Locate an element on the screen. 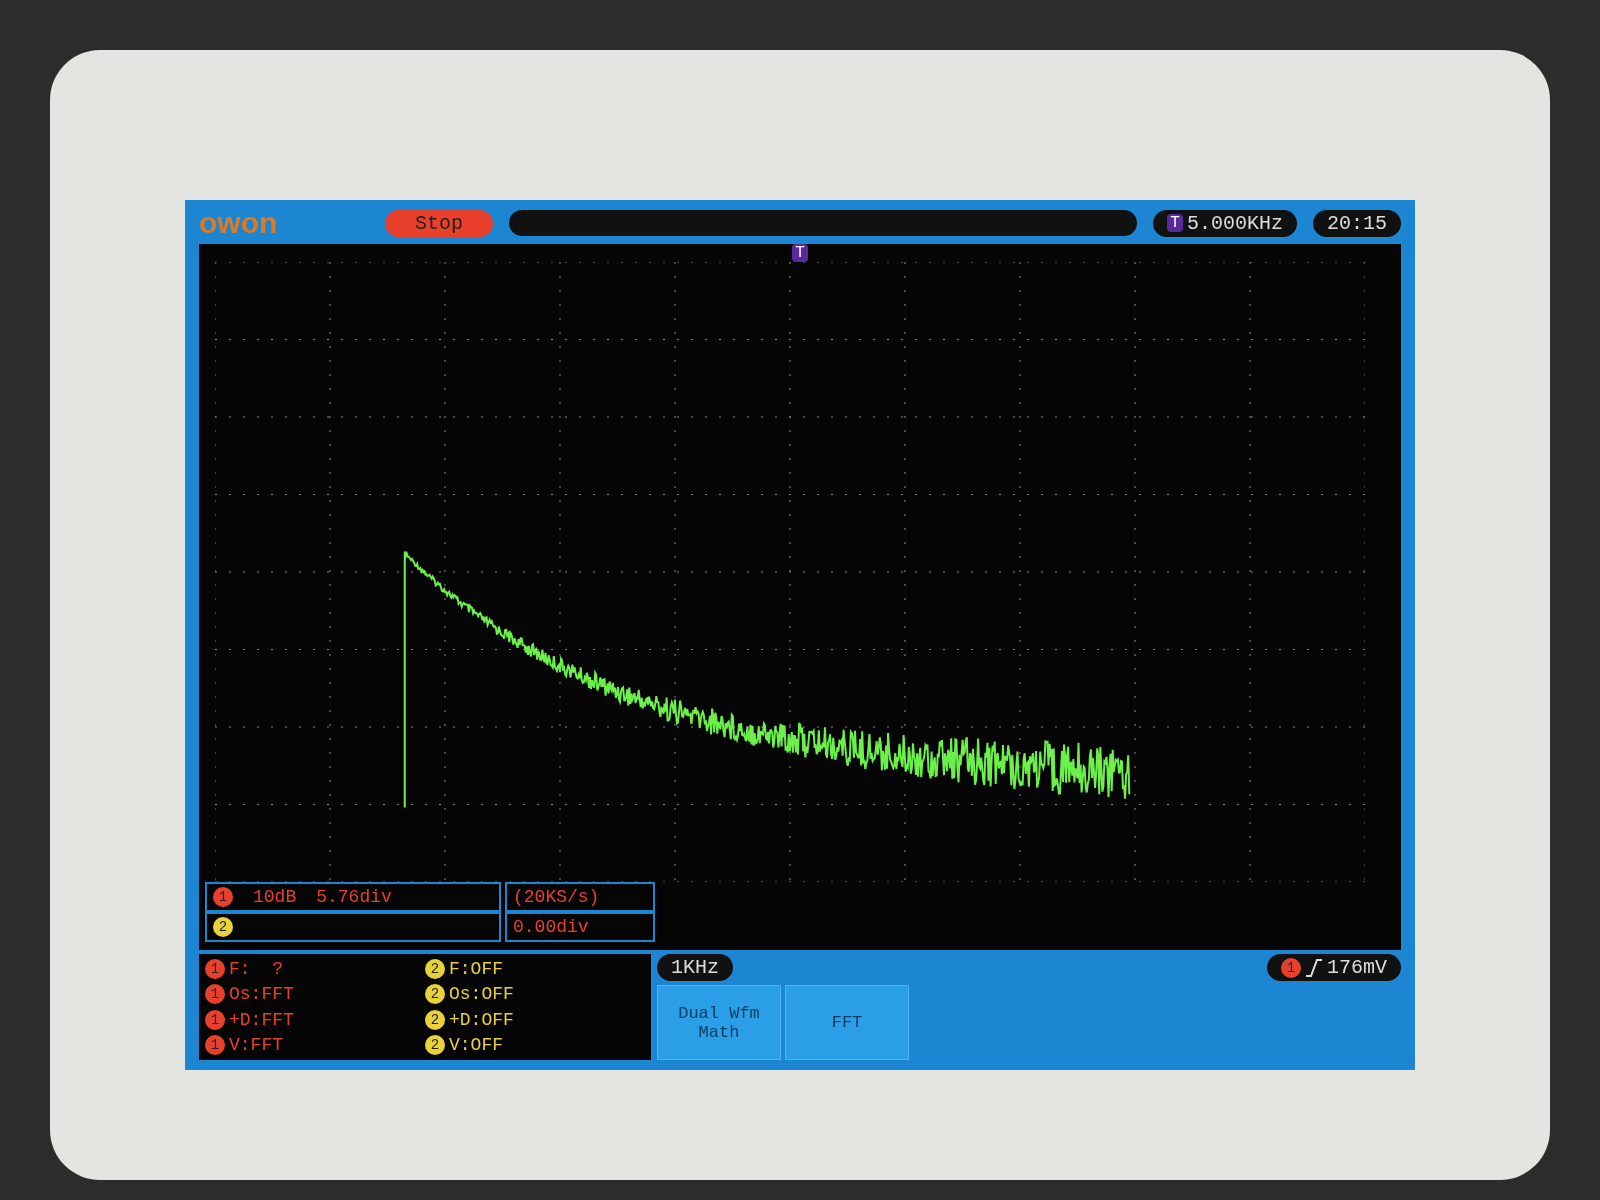 The height and width of the screenshot is (1200, 1600). logo: owon is located at coordinates (239, 223).